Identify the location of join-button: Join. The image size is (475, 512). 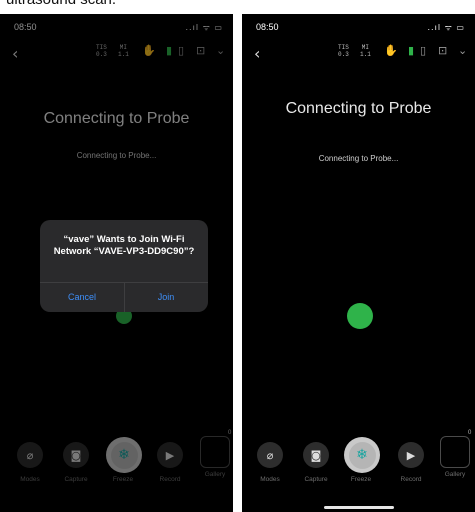
(166, 297).